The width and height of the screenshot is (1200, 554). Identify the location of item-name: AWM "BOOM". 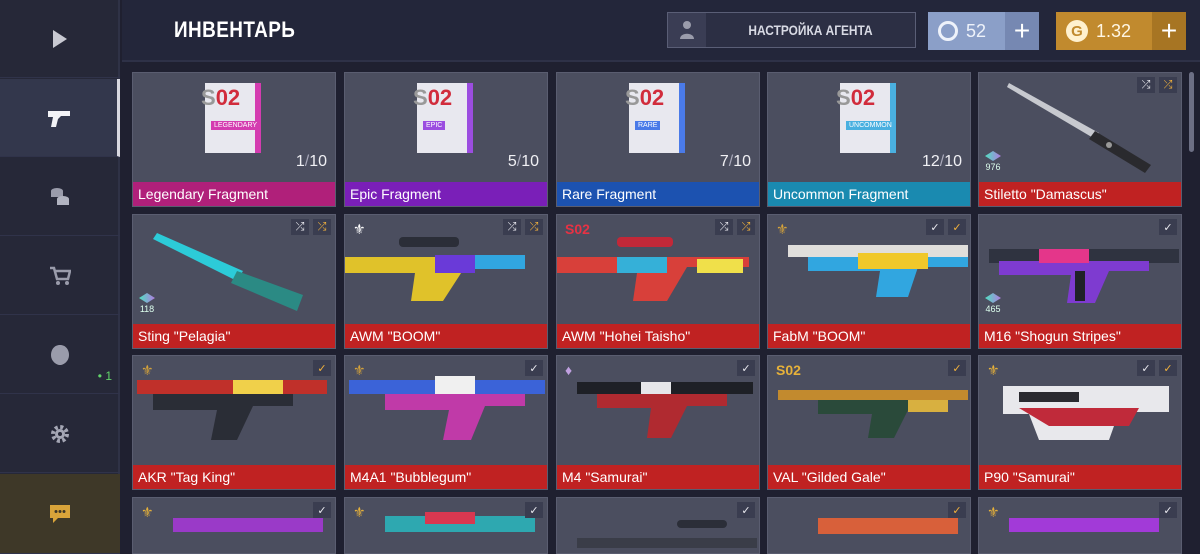
(446, 336).